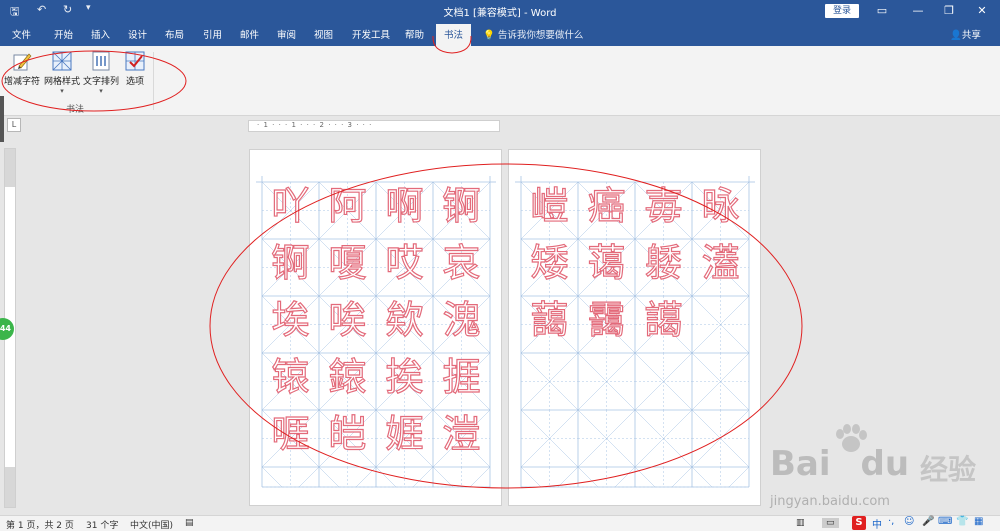 This screenshot has height=531, width=1000. Describe the element at coordinates (540, 35) in the screenshot. I see `tell-me-label: 告诉我你想要做什么` at that location.